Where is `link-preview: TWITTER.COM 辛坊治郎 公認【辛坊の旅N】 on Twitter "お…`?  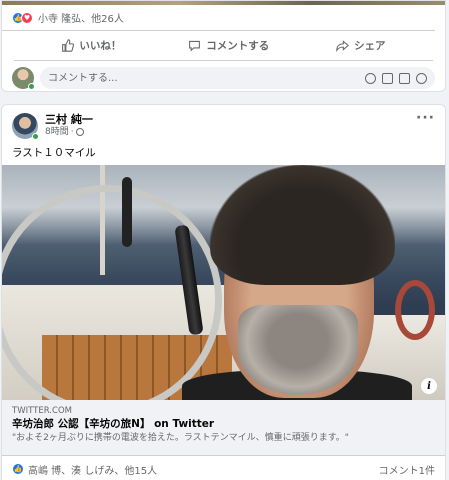 link-preview: TWITTER.COM 辛坊治郎 公認【辛坊の旅N】 on Twitter "お… is located at coordinates (223, 428).